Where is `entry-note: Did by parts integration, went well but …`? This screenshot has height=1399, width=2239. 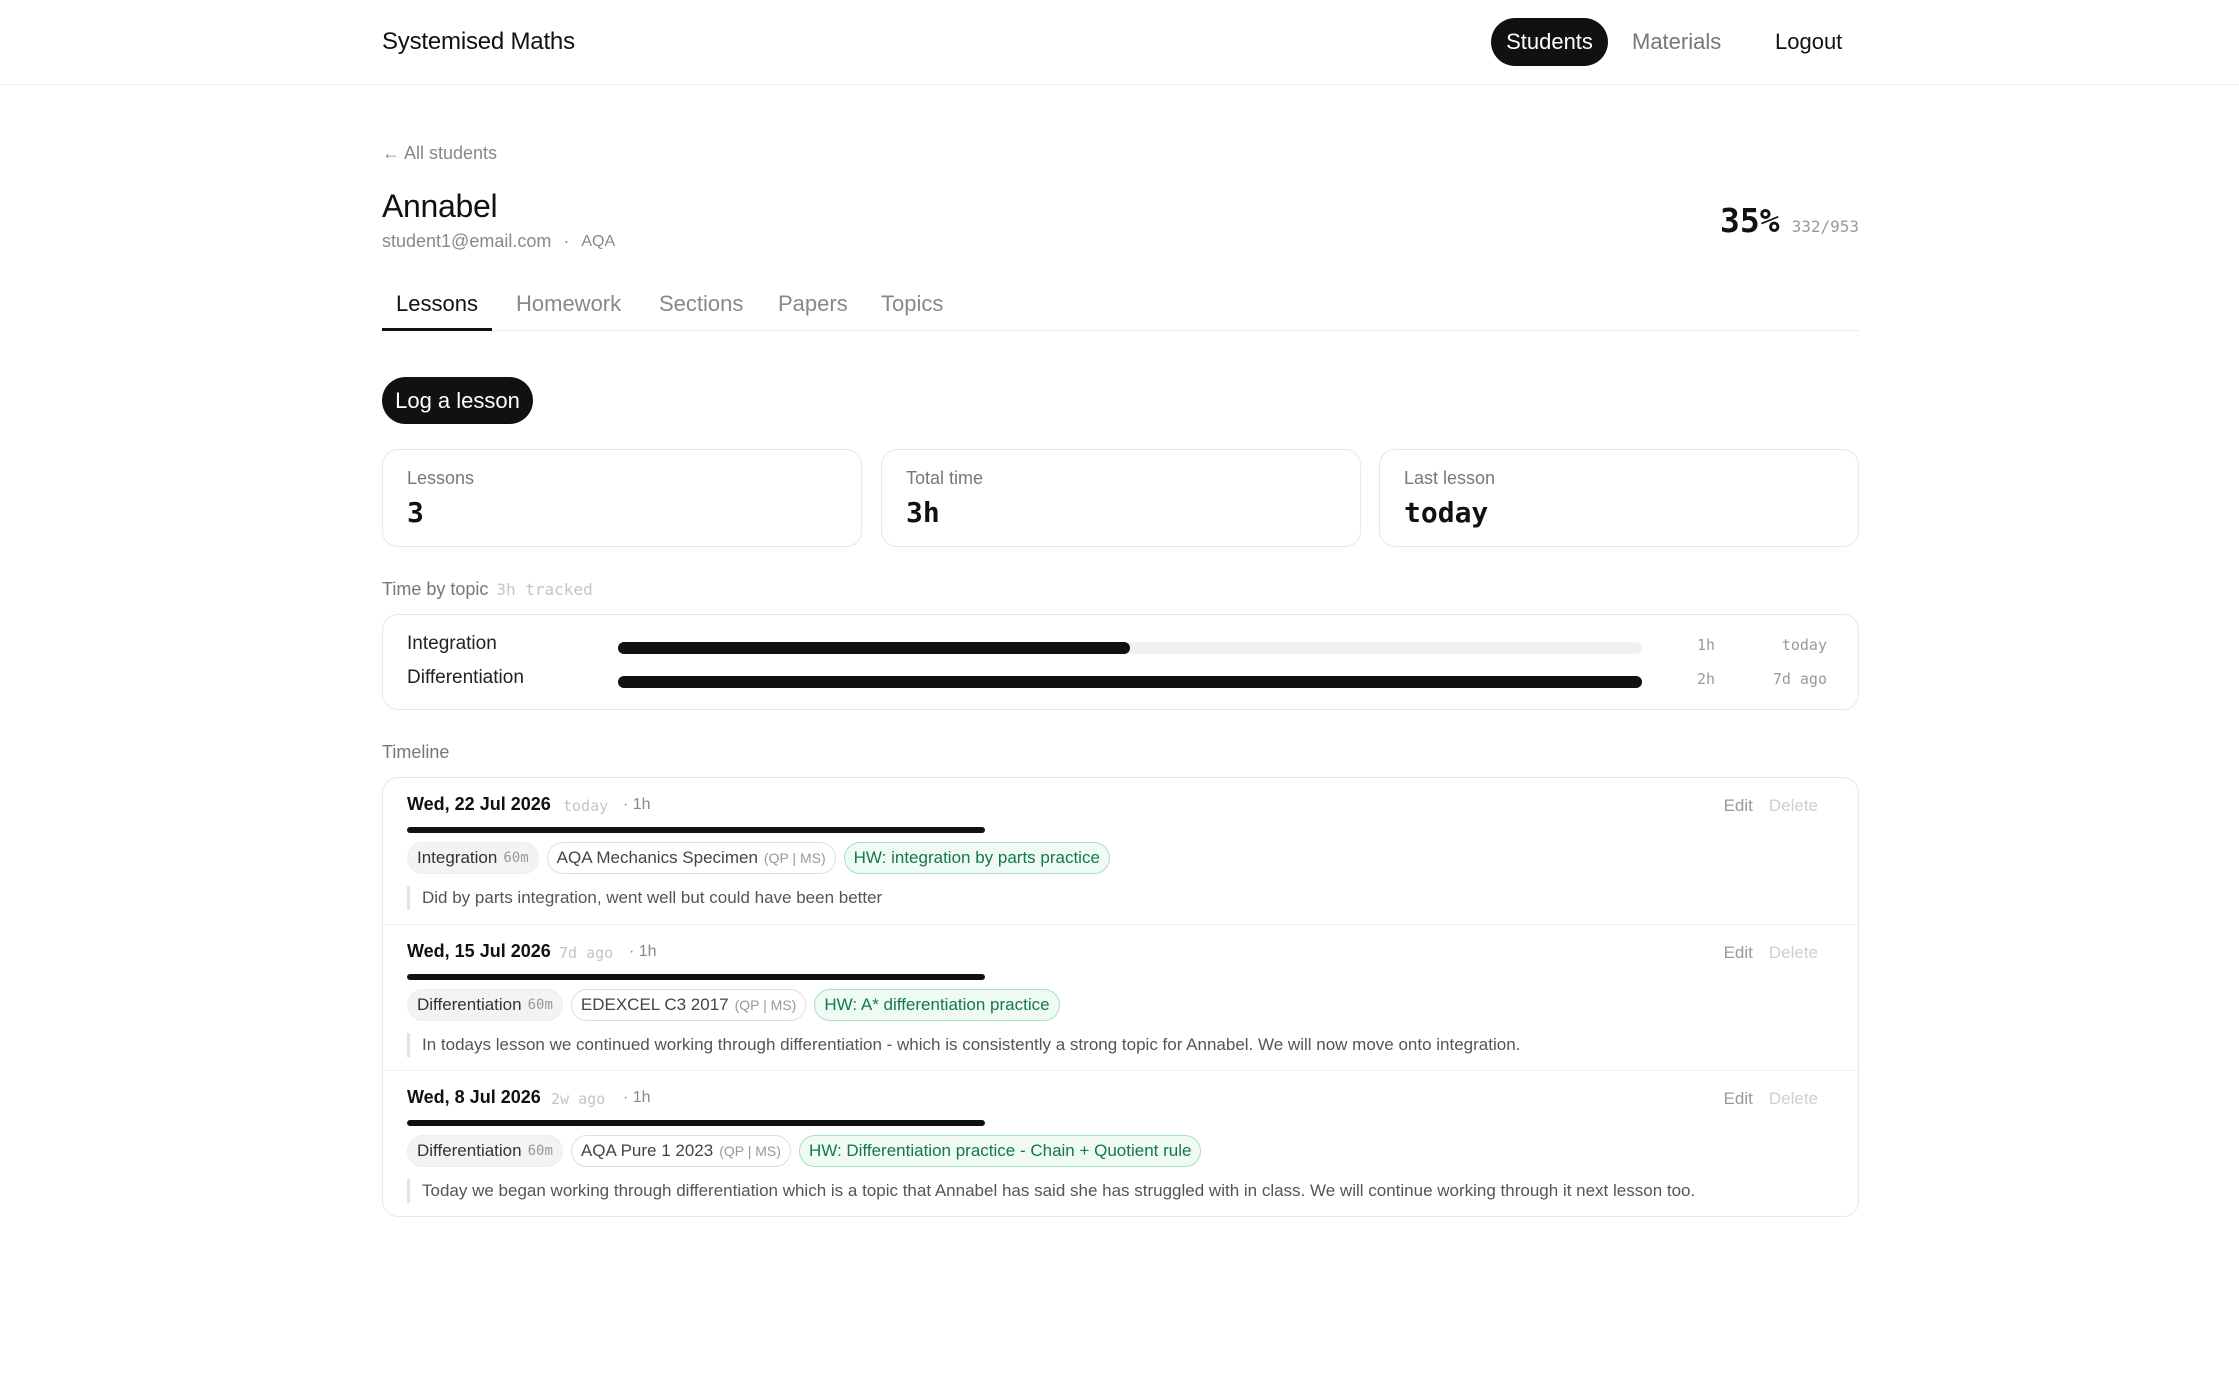 entry-note: Did by parts integration, went well but … is located at coordinates (644, 898).